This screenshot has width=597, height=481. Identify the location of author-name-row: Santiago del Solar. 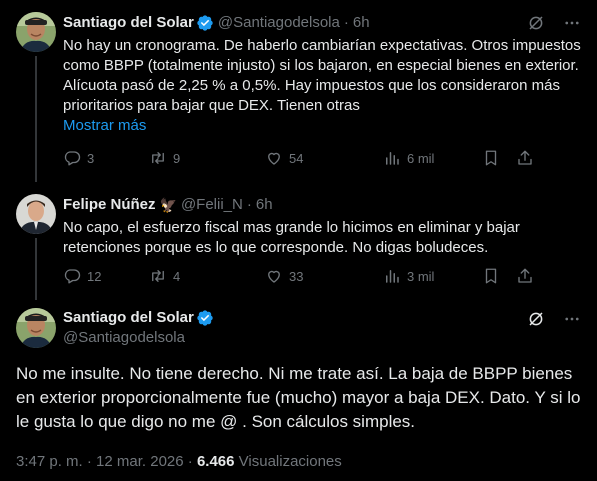
(138, 318).